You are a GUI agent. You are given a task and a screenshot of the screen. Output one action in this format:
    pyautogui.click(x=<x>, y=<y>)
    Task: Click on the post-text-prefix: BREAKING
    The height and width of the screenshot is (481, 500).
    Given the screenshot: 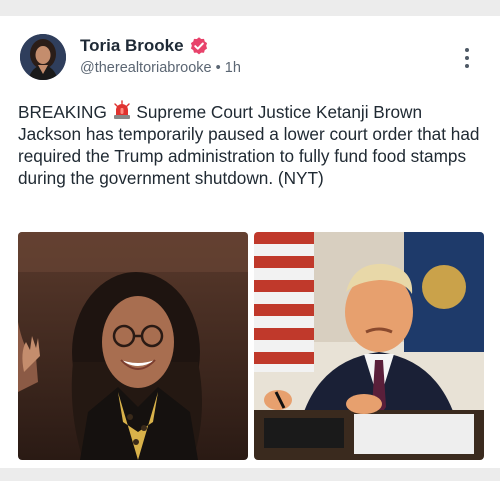 What is the action you would take?
    pyautogui.click(x=62, y=112)
    